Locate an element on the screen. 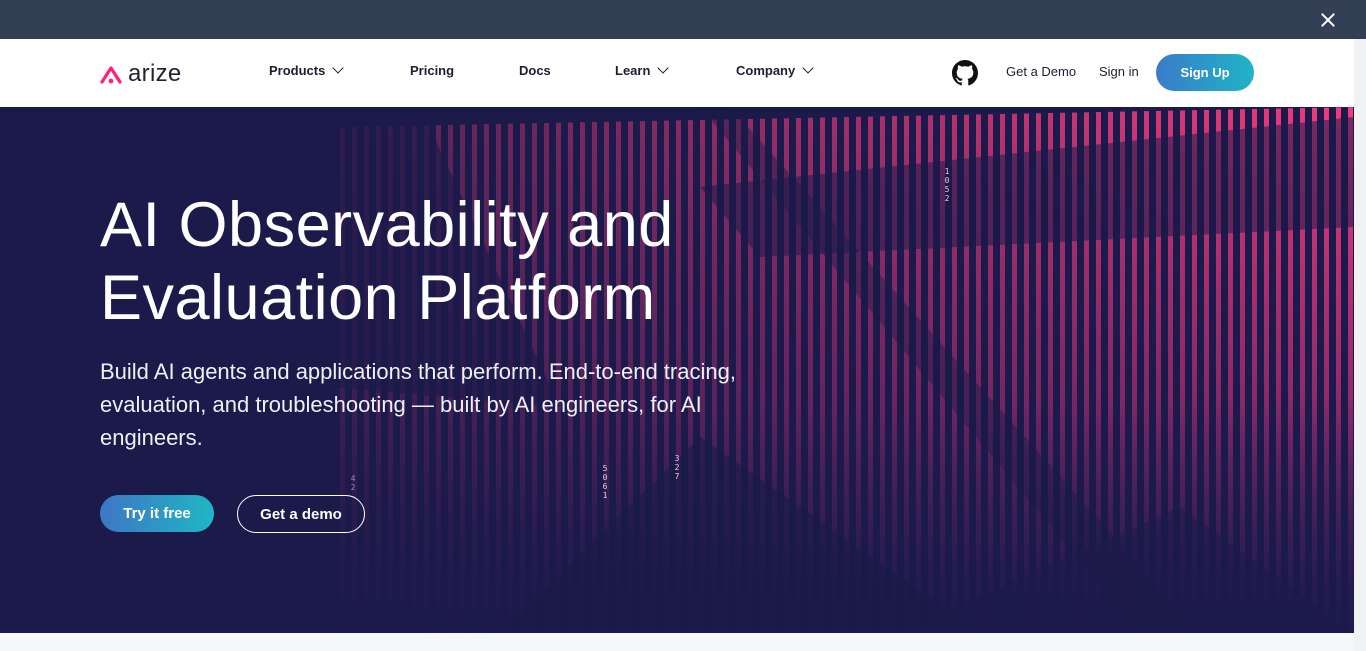 This screenshot has width=1366, height=651. nav-company: Company is located at coordinates (775, 70).